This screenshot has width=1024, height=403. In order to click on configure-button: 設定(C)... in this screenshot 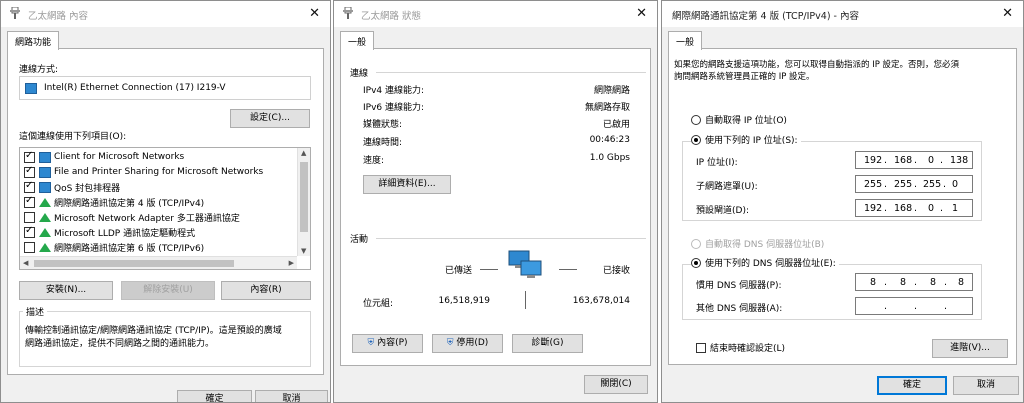, I will do `click(270, 118)`.